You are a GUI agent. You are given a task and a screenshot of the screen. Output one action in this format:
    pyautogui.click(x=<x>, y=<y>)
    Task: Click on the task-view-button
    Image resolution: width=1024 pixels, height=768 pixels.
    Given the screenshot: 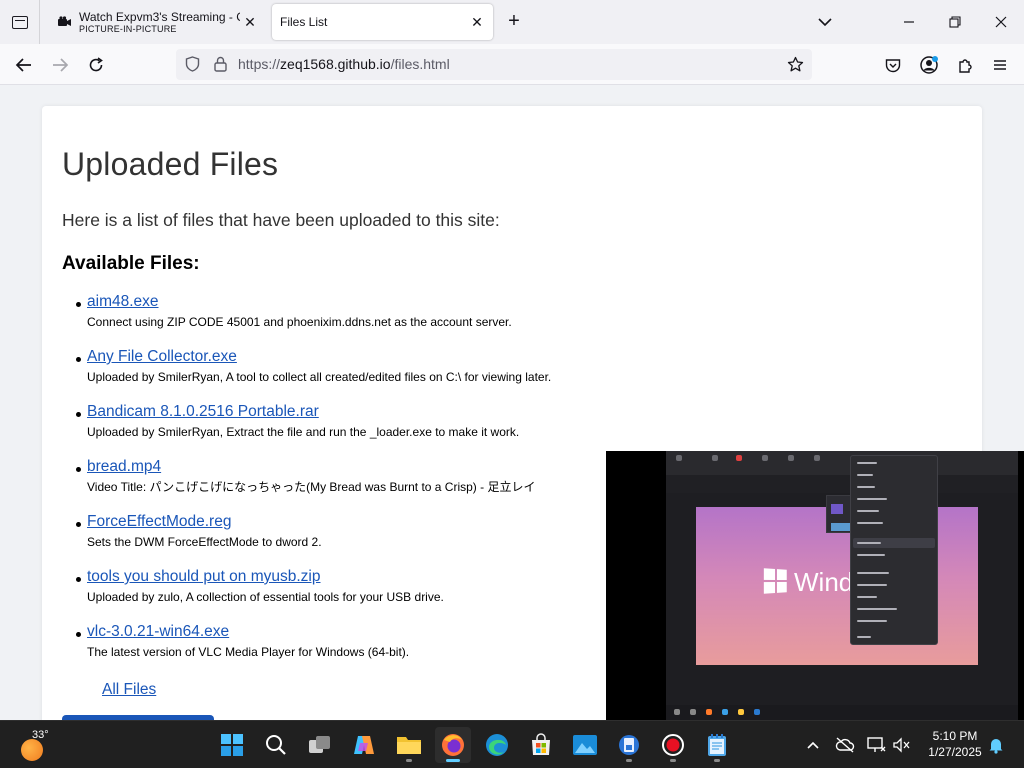 What is the action you would take?
    pyautogui.click(x=320, y=745)
    